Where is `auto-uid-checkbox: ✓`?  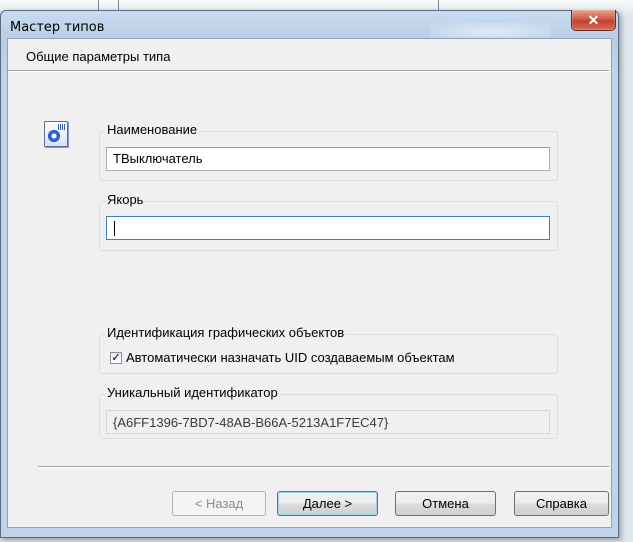 auto-uid-checkbox: ✓ is located at coordinates (116, 358).